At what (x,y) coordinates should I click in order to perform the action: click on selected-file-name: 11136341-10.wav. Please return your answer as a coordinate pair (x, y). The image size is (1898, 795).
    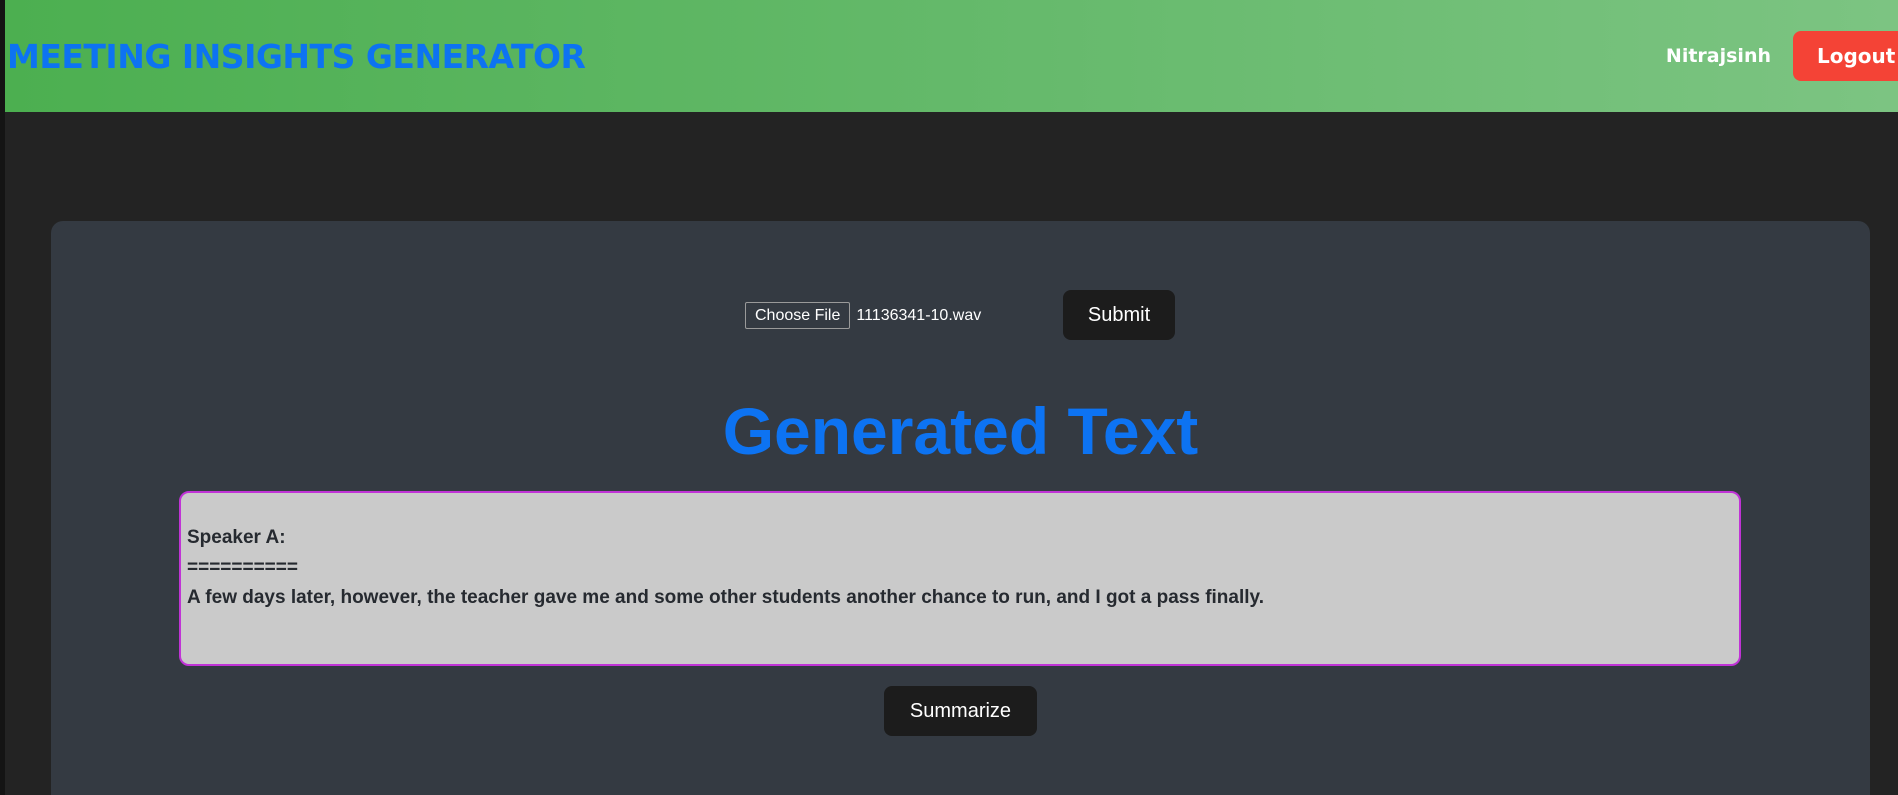
    Looking at the image, I should click on (919, 315).